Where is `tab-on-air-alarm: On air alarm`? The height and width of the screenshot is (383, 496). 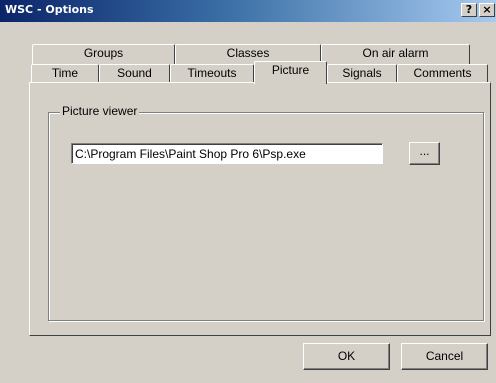
tab-on-air-alarm: On air alarm is located at coordinates (395, 54).